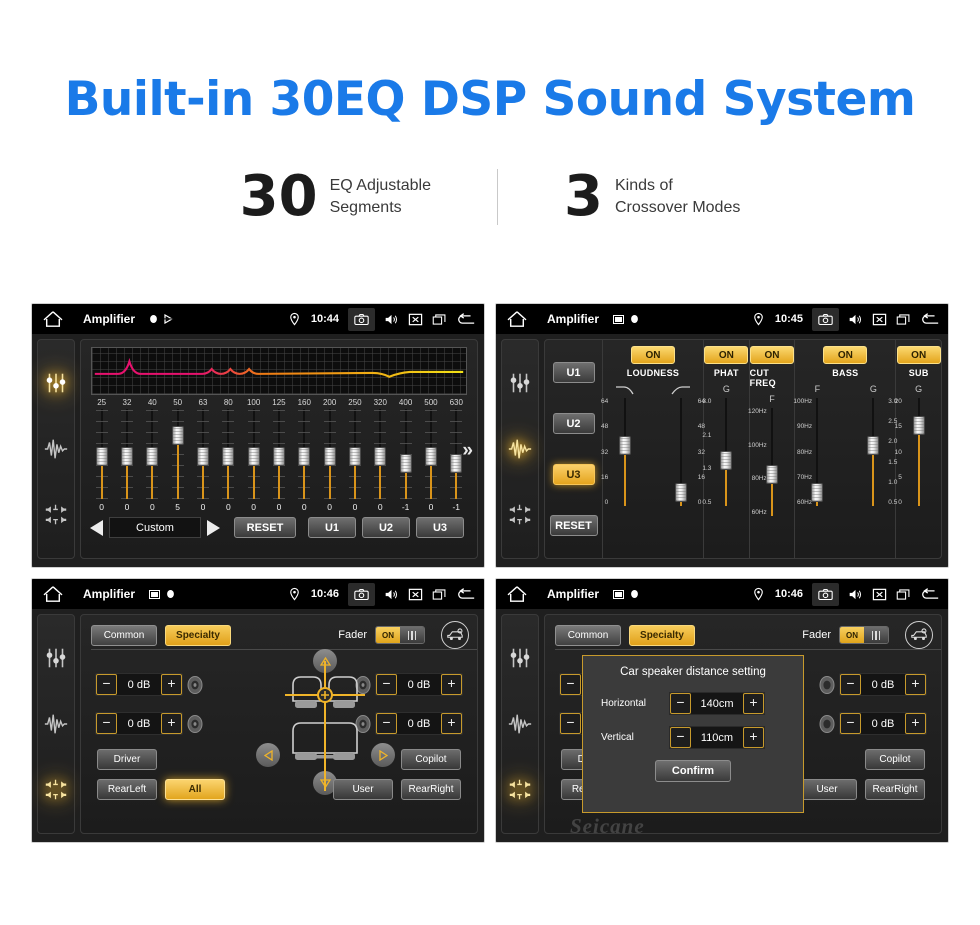  I want to click on tab-specialty: Specialty, so click(662, 635).